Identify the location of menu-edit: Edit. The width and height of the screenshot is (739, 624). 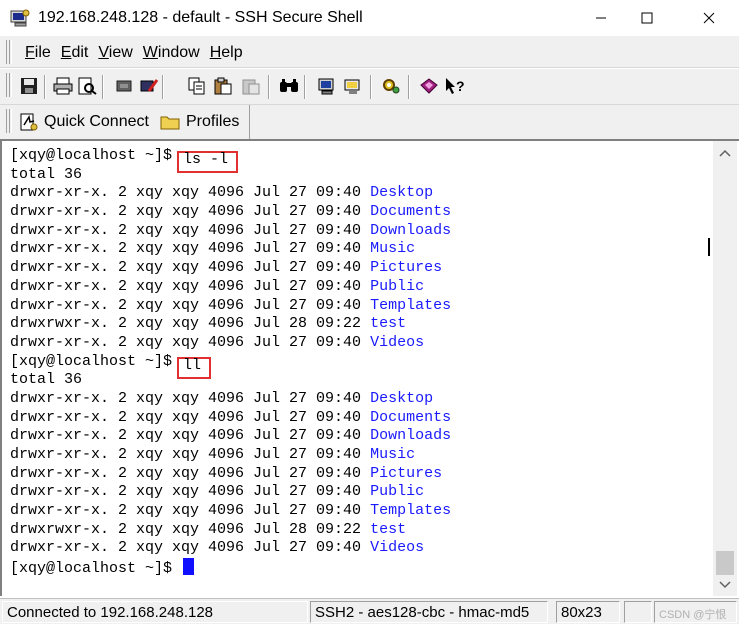
(77, 53).